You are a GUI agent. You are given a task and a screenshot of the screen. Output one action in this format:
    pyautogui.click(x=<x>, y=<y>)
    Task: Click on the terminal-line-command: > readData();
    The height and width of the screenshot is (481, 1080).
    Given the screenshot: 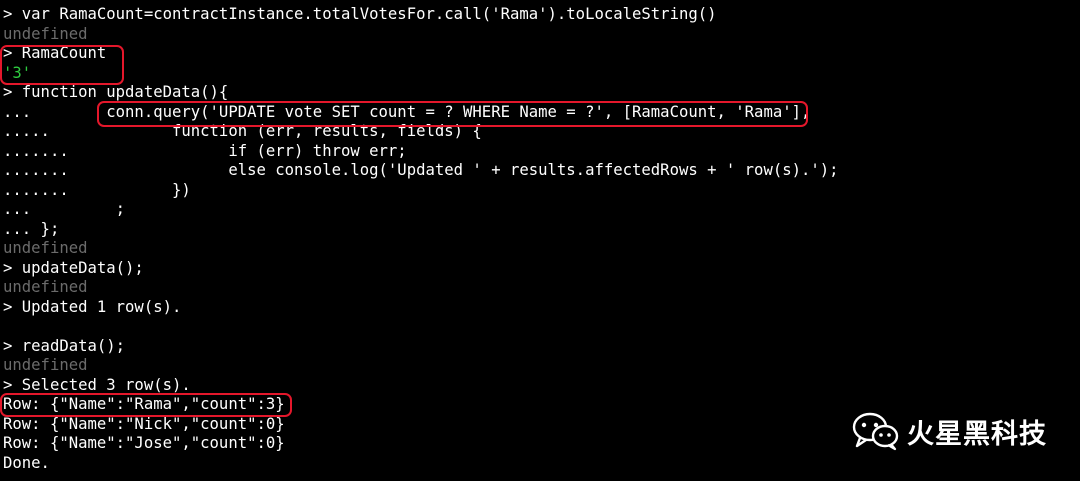 What is the action you would take?
    pyautogui.click(x=64, y=345)
    